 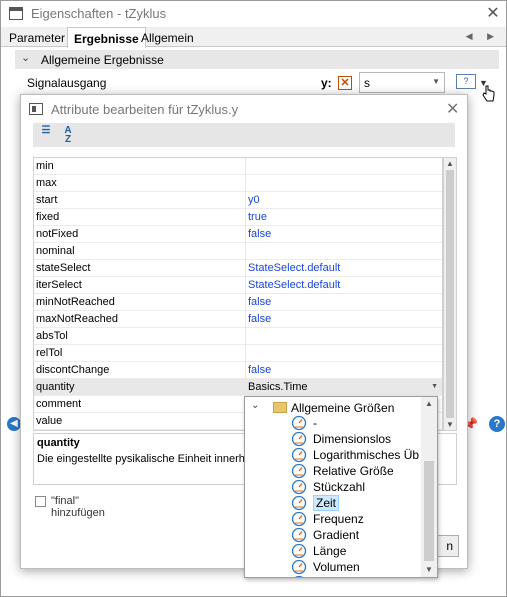 I want to click on attribute-row-notfixed: notFixed false, so click(x=238, y=234).